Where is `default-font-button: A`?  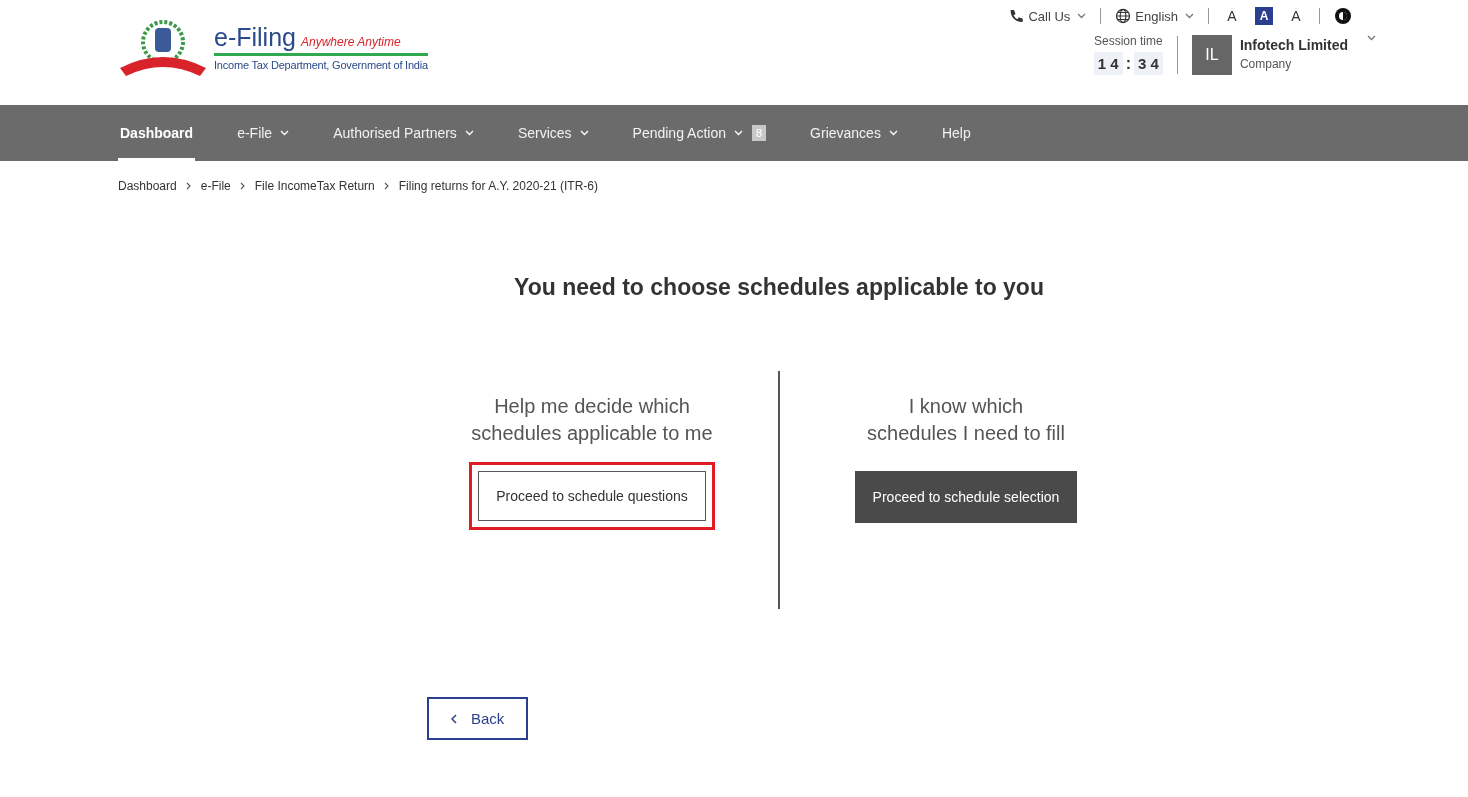 default-font-button: A is located at coordinates (1264, 16).